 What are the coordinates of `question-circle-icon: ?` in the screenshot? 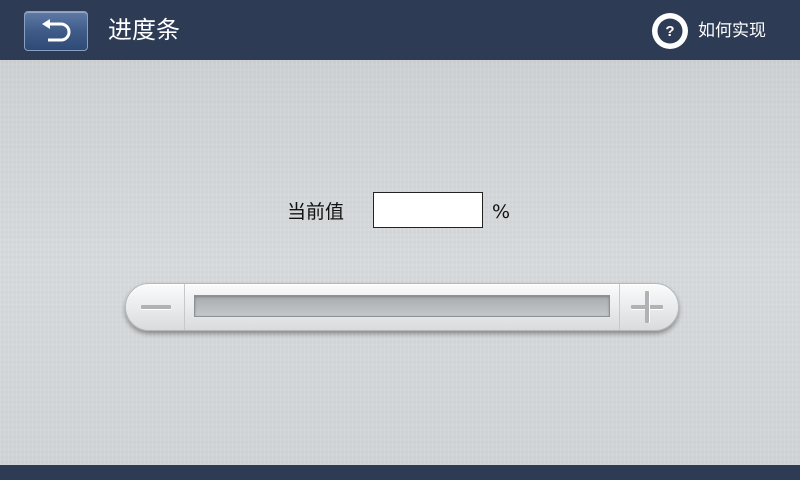 It's located at (670, 31).